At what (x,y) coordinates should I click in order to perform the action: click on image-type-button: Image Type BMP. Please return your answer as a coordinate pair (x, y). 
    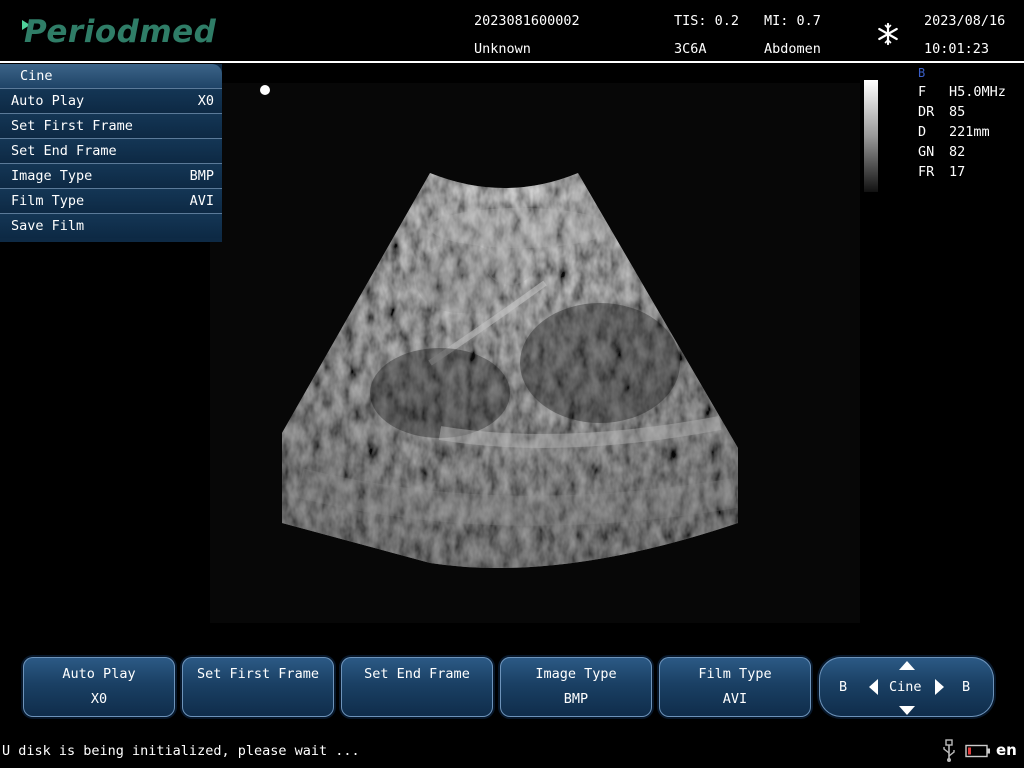
    Looking at the image, I should click on (576, 687).